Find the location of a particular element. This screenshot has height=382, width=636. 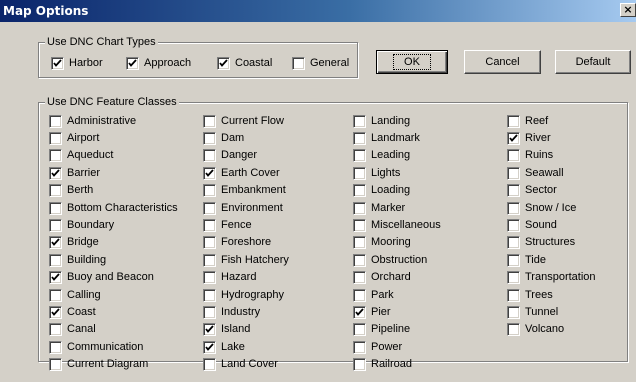

feature-checkbox-trees: Trees is located at coordinates (530, 295).